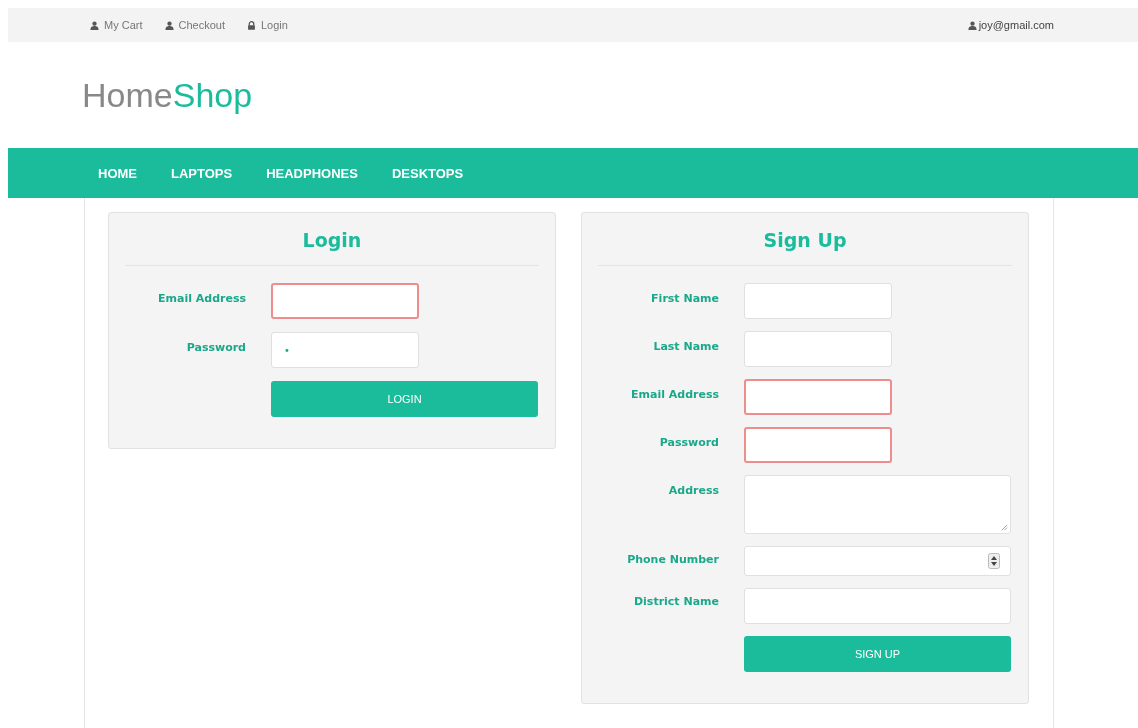  I want to click on field-label: Address, so click(693, 490).